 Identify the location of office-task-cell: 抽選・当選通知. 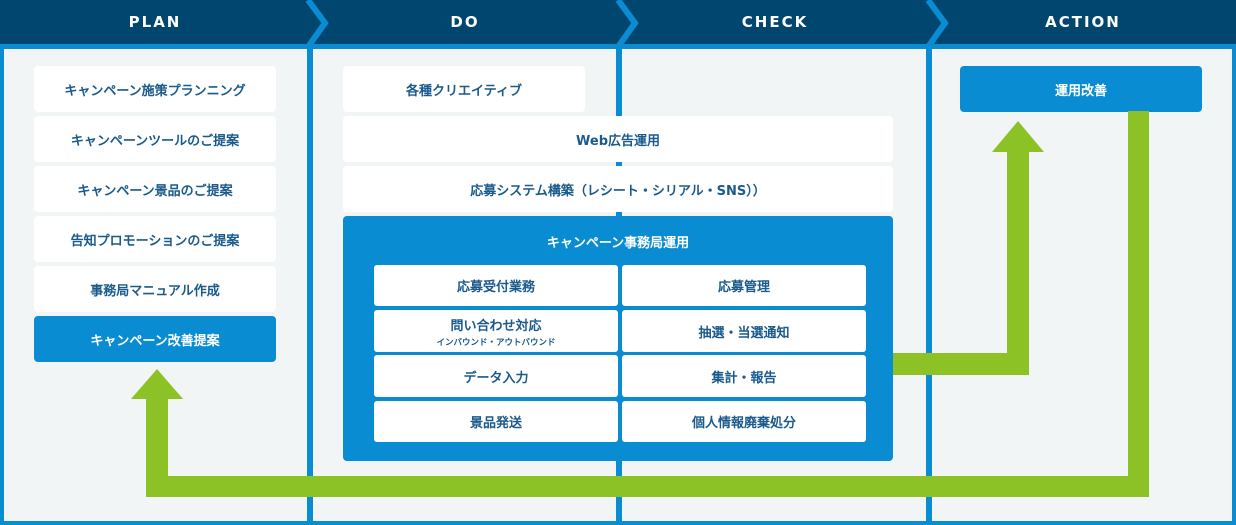
(744, 331).